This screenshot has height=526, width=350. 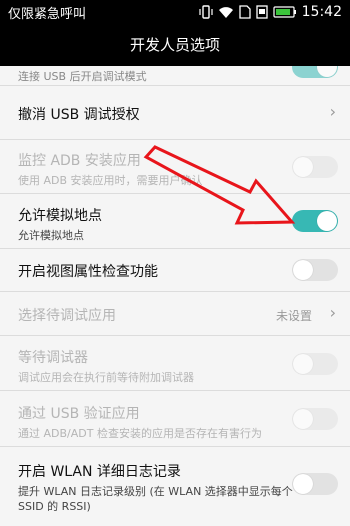 I want to click on status-bar: 仅限紧急呼叫 15:42, so click(x=175, y=12).